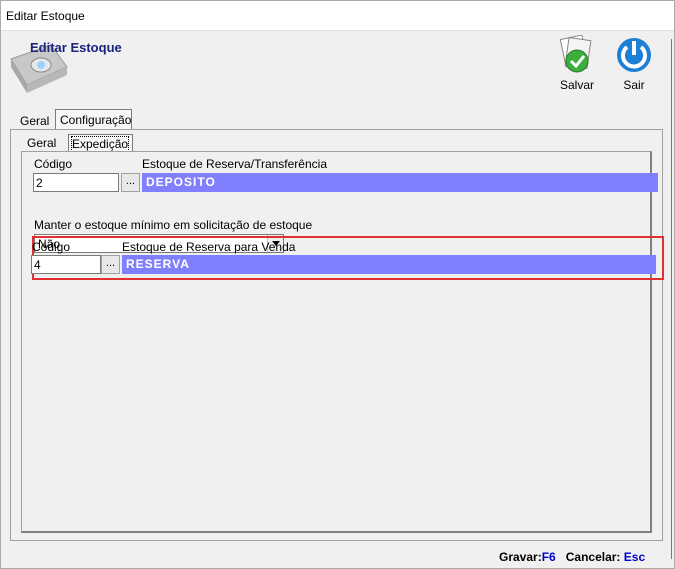  I want to click on tab-geral: Geral, so click(34, 121).